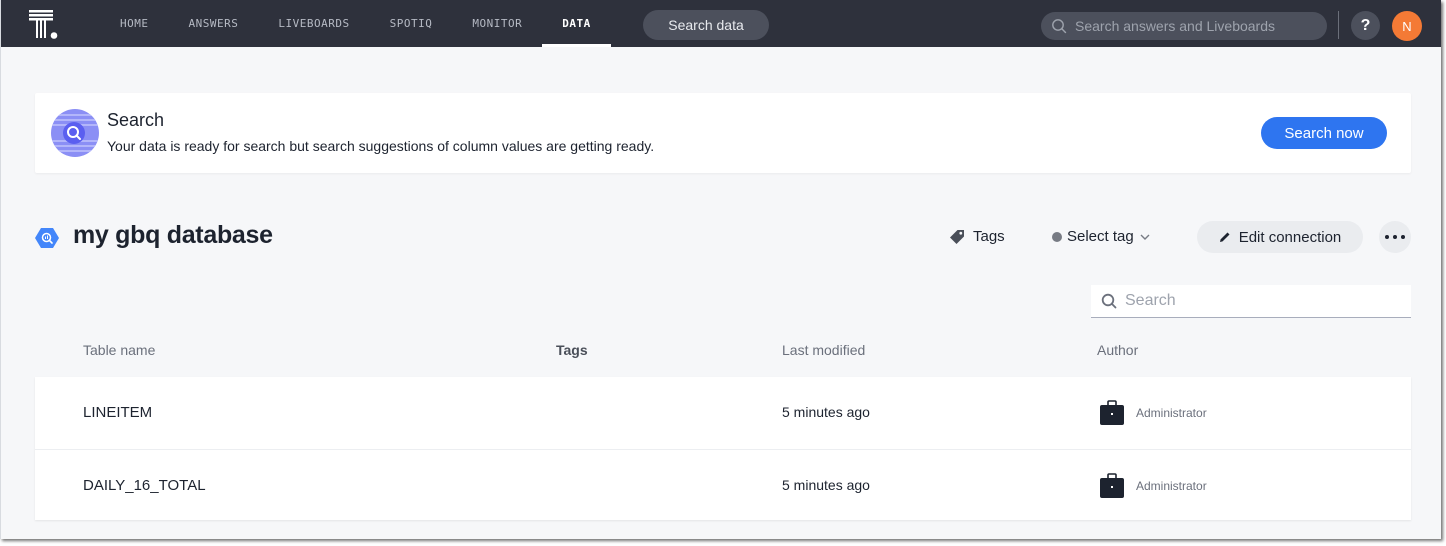  I want to click on table-search-box, so click(1251, 301).